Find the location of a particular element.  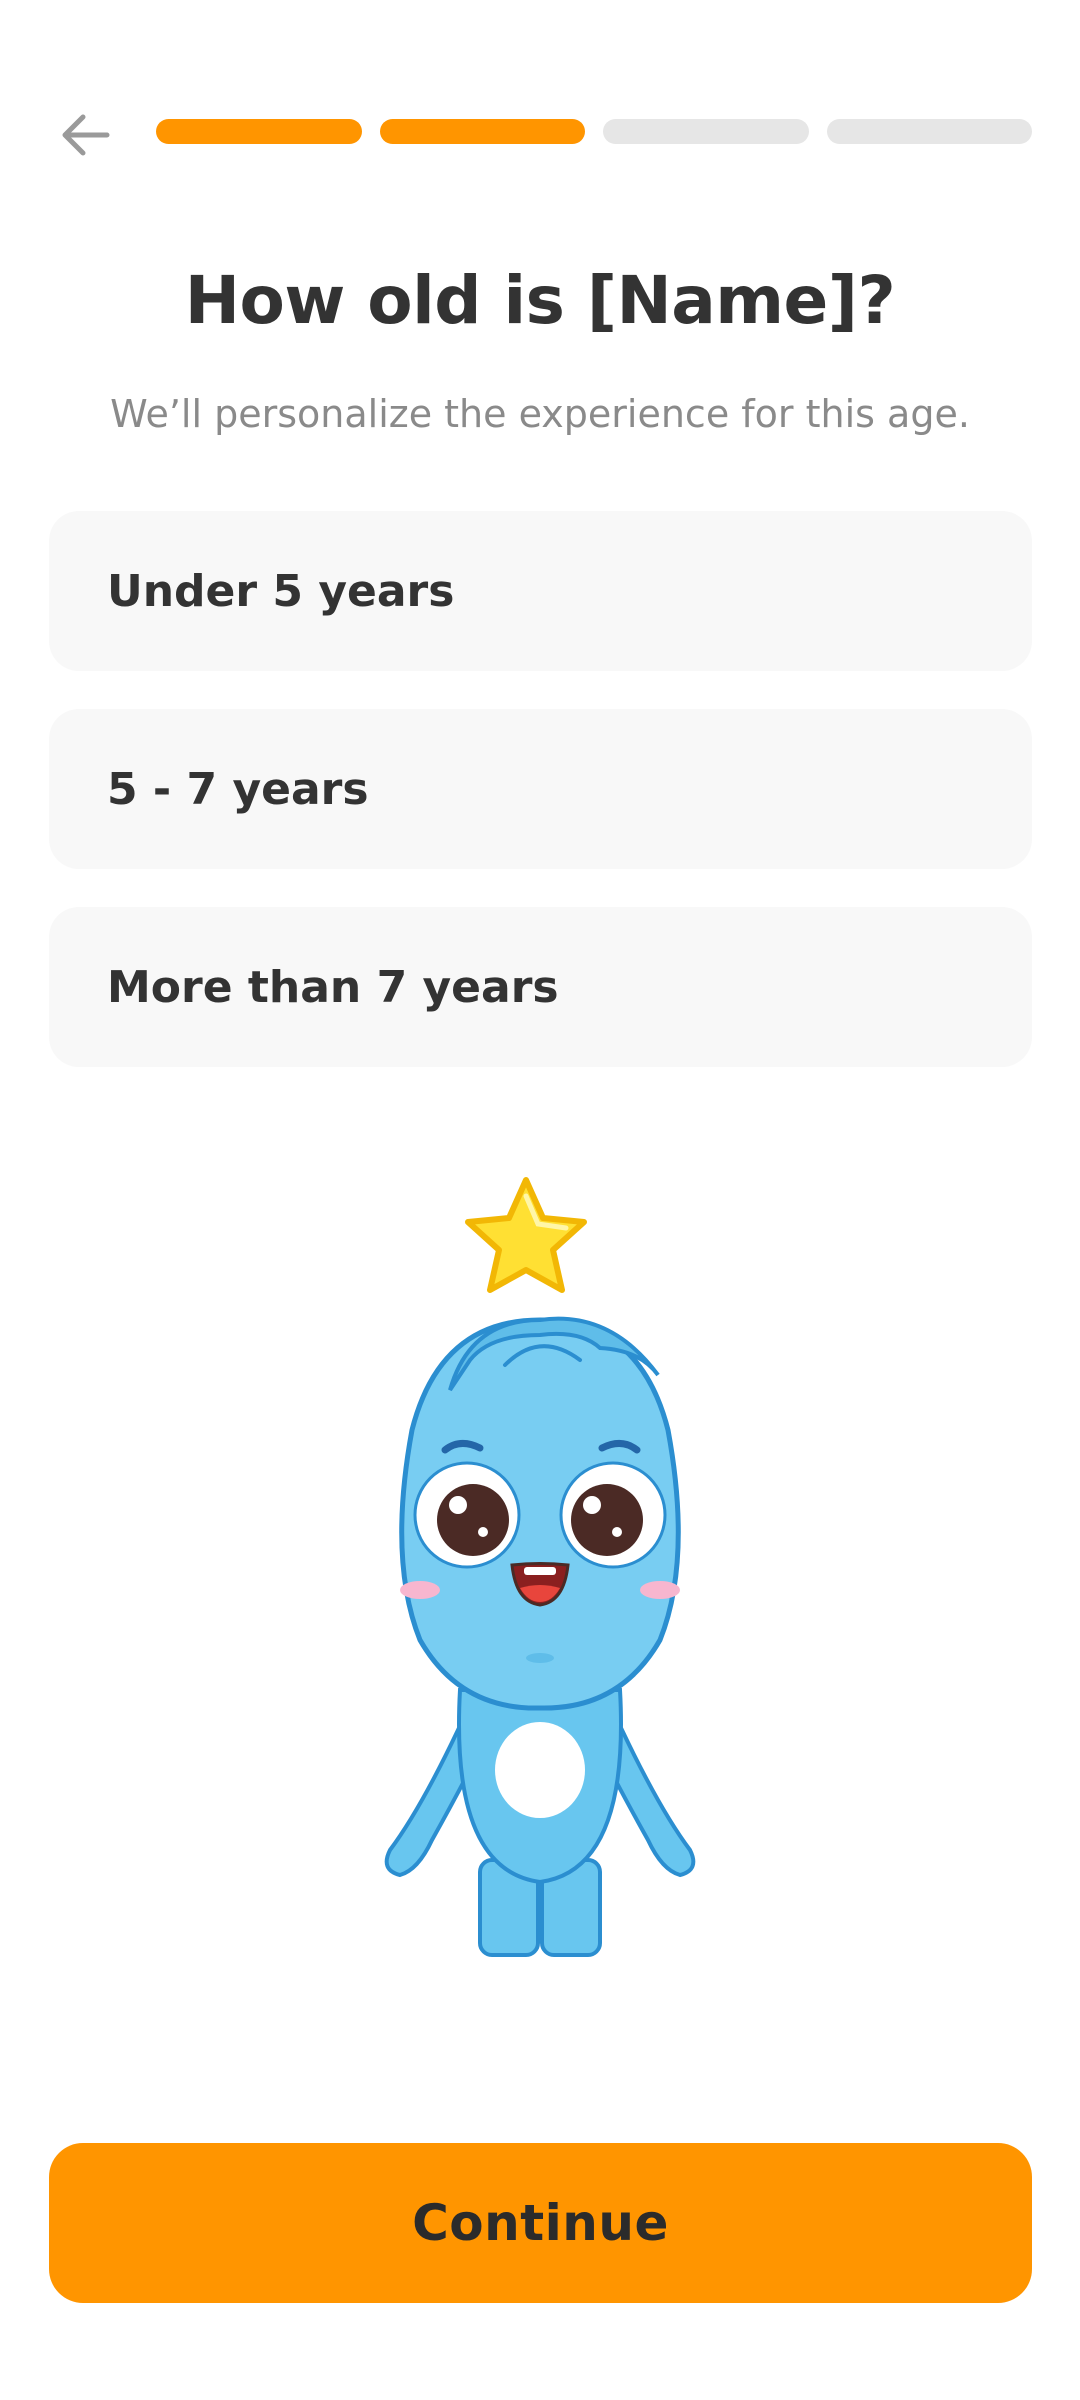

star-icon is located at coordinates (526, 1235).